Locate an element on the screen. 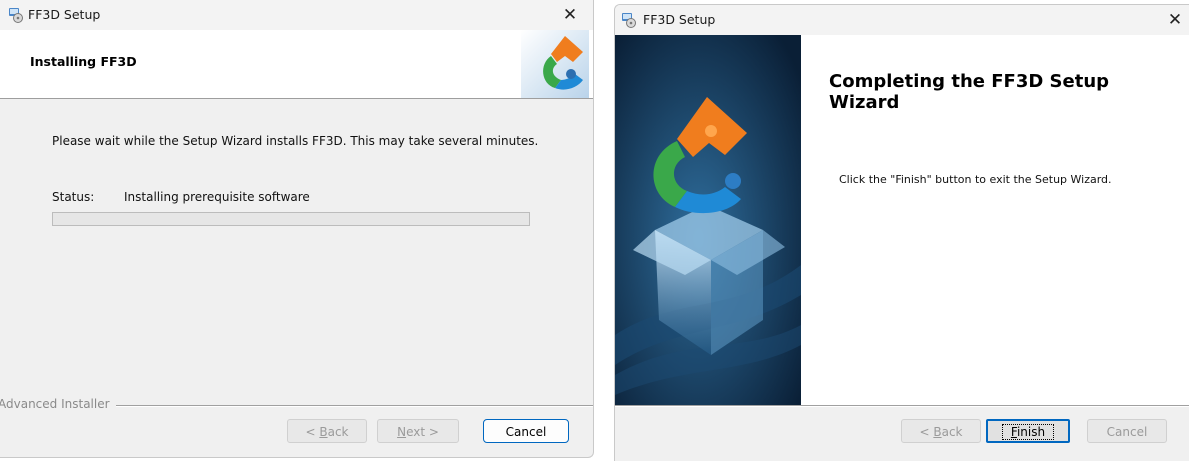 Image resolution: width=1189 pixels, height=461 pixels. page-title: Completing the FF3D Setup Wizard is located at coordinates (969, 92).